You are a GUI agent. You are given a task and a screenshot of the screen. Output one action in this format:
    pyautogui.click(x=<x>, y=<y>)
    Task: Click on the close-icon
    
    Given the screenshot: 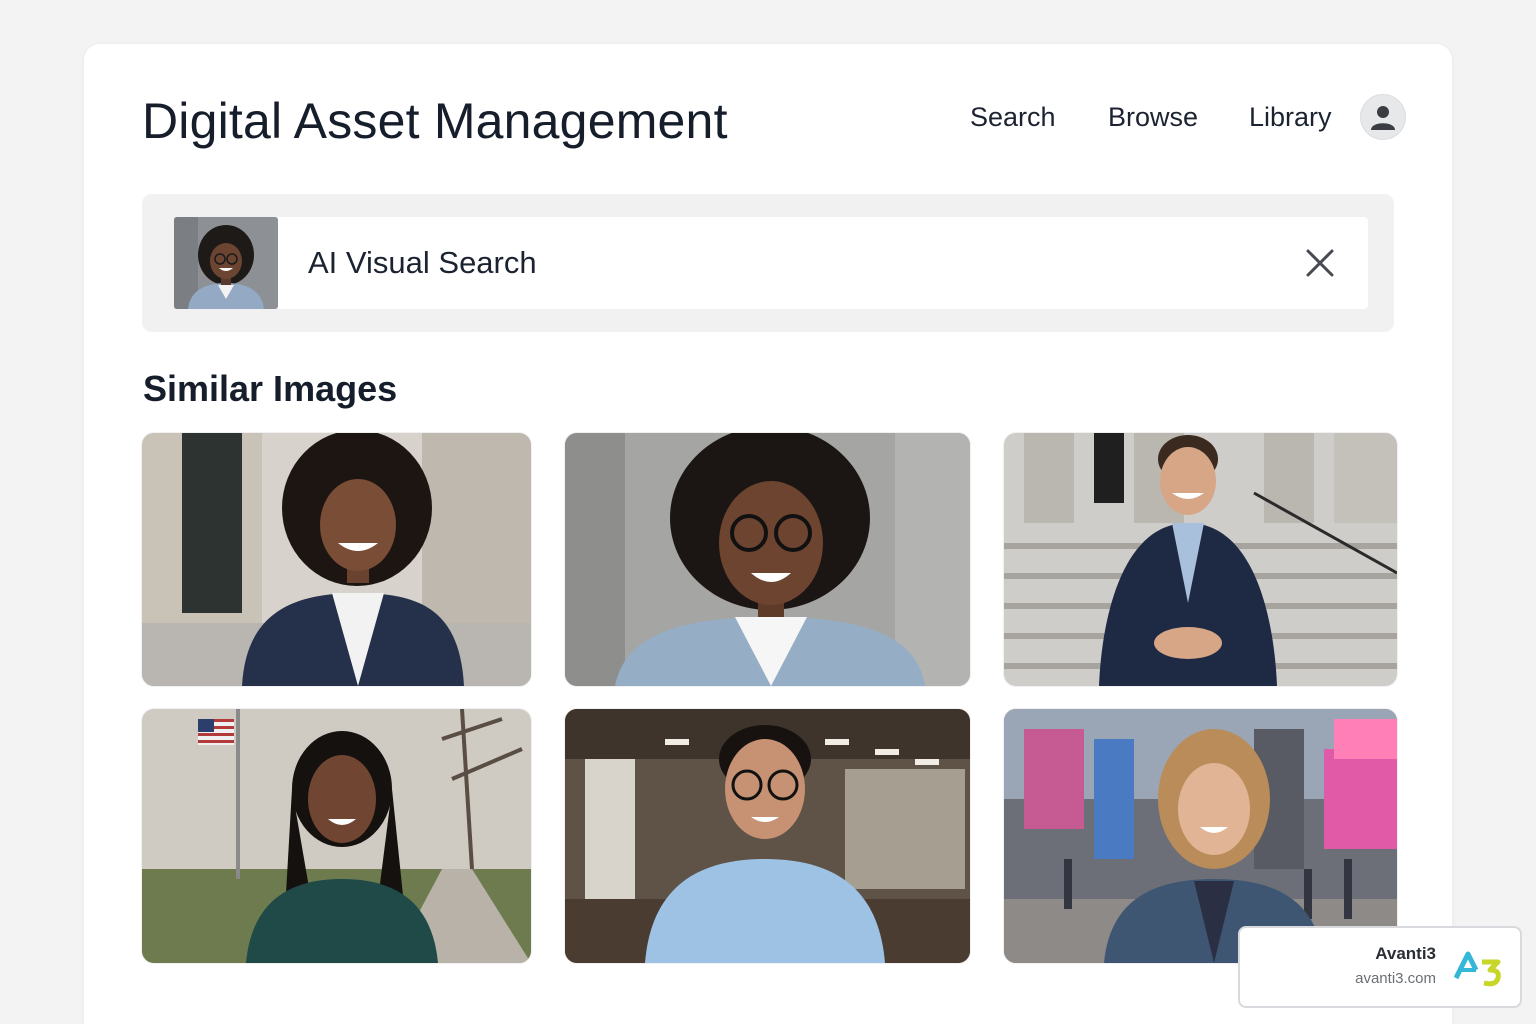 What is the action you would take?
    pyautogui.click(x=1320, y=263)
    